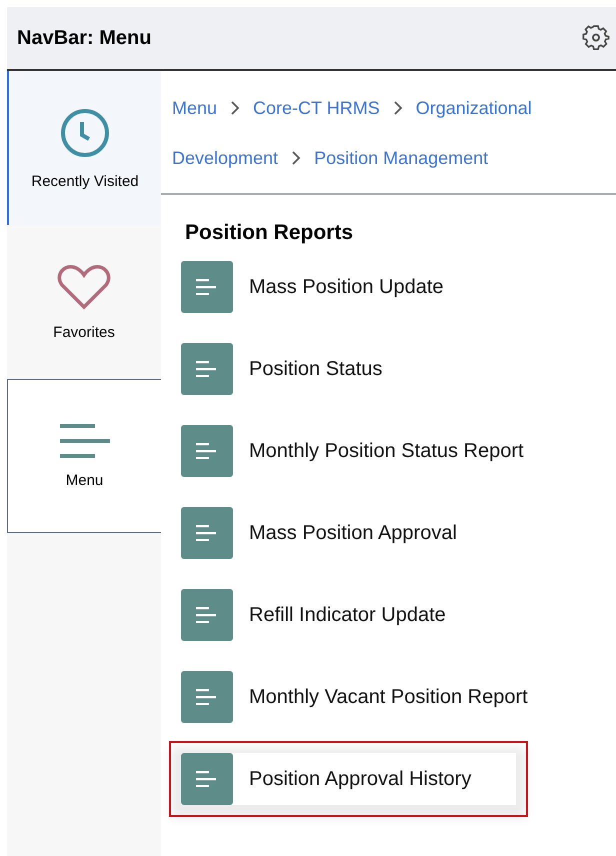 The image size is (616, 856). Describe the element at coordinates (401, 158) in the screenshot. I see `breadcrumb-link: Position Management` at that location.